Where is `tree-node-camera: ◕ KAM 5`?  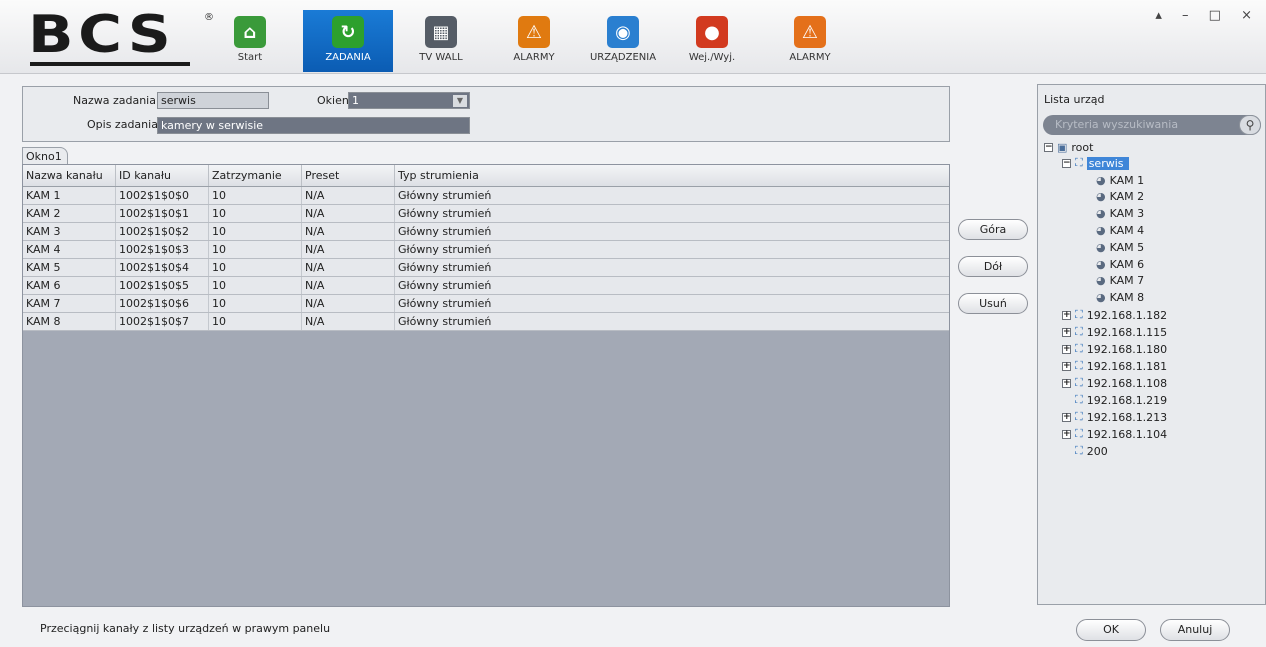 tree-node-camera: ◕ KAM 5 is located at coordinates (1120, 247).